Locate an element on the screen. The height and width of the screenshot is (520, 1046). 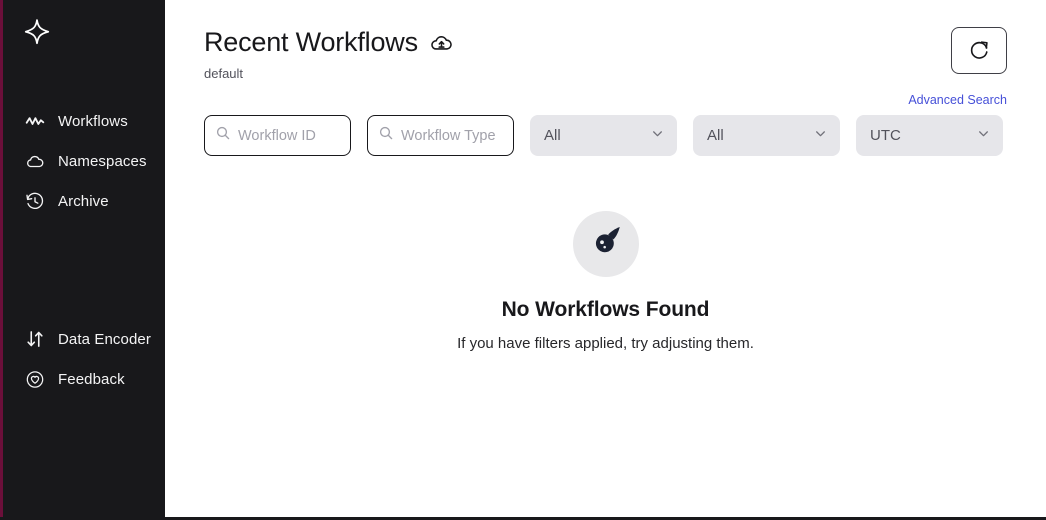
refresh-icon is located at coordinates (979, 51).